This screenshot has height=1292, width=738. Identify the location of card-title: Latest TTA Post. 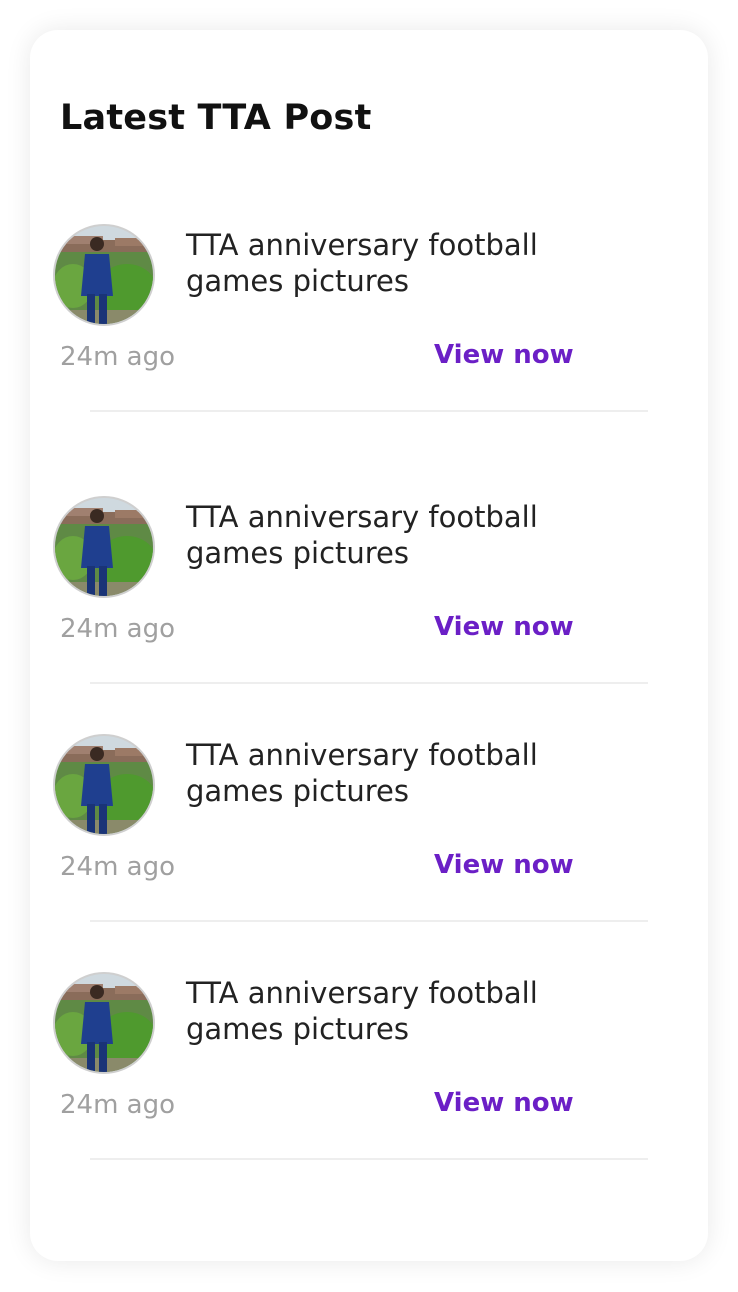
(216, 118).